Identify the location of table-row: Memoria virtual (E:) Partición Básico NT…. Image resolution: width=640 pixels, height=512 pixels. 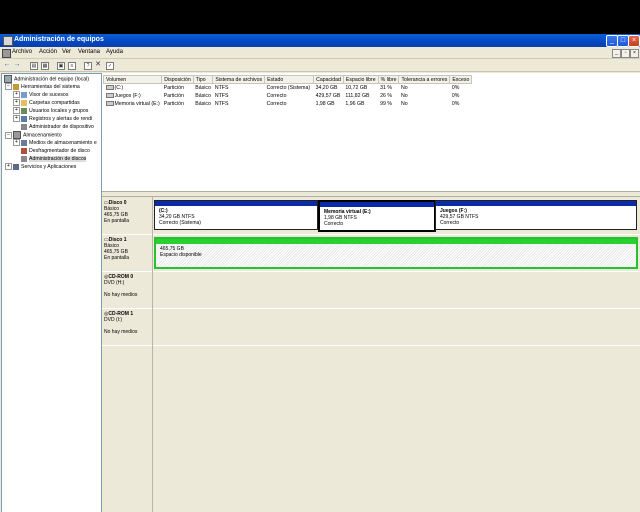
(288, 104).